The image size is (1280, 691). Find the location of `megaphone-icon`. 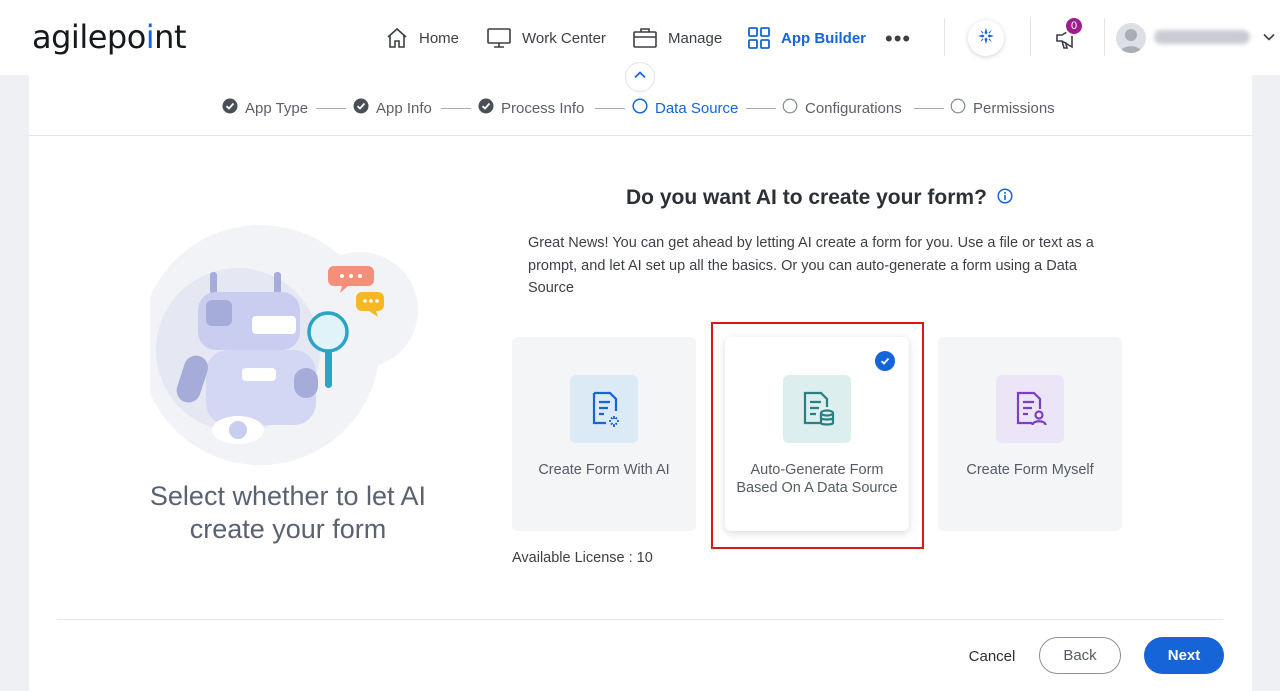

megaphone-icon is located at coordinates (1067, 41).